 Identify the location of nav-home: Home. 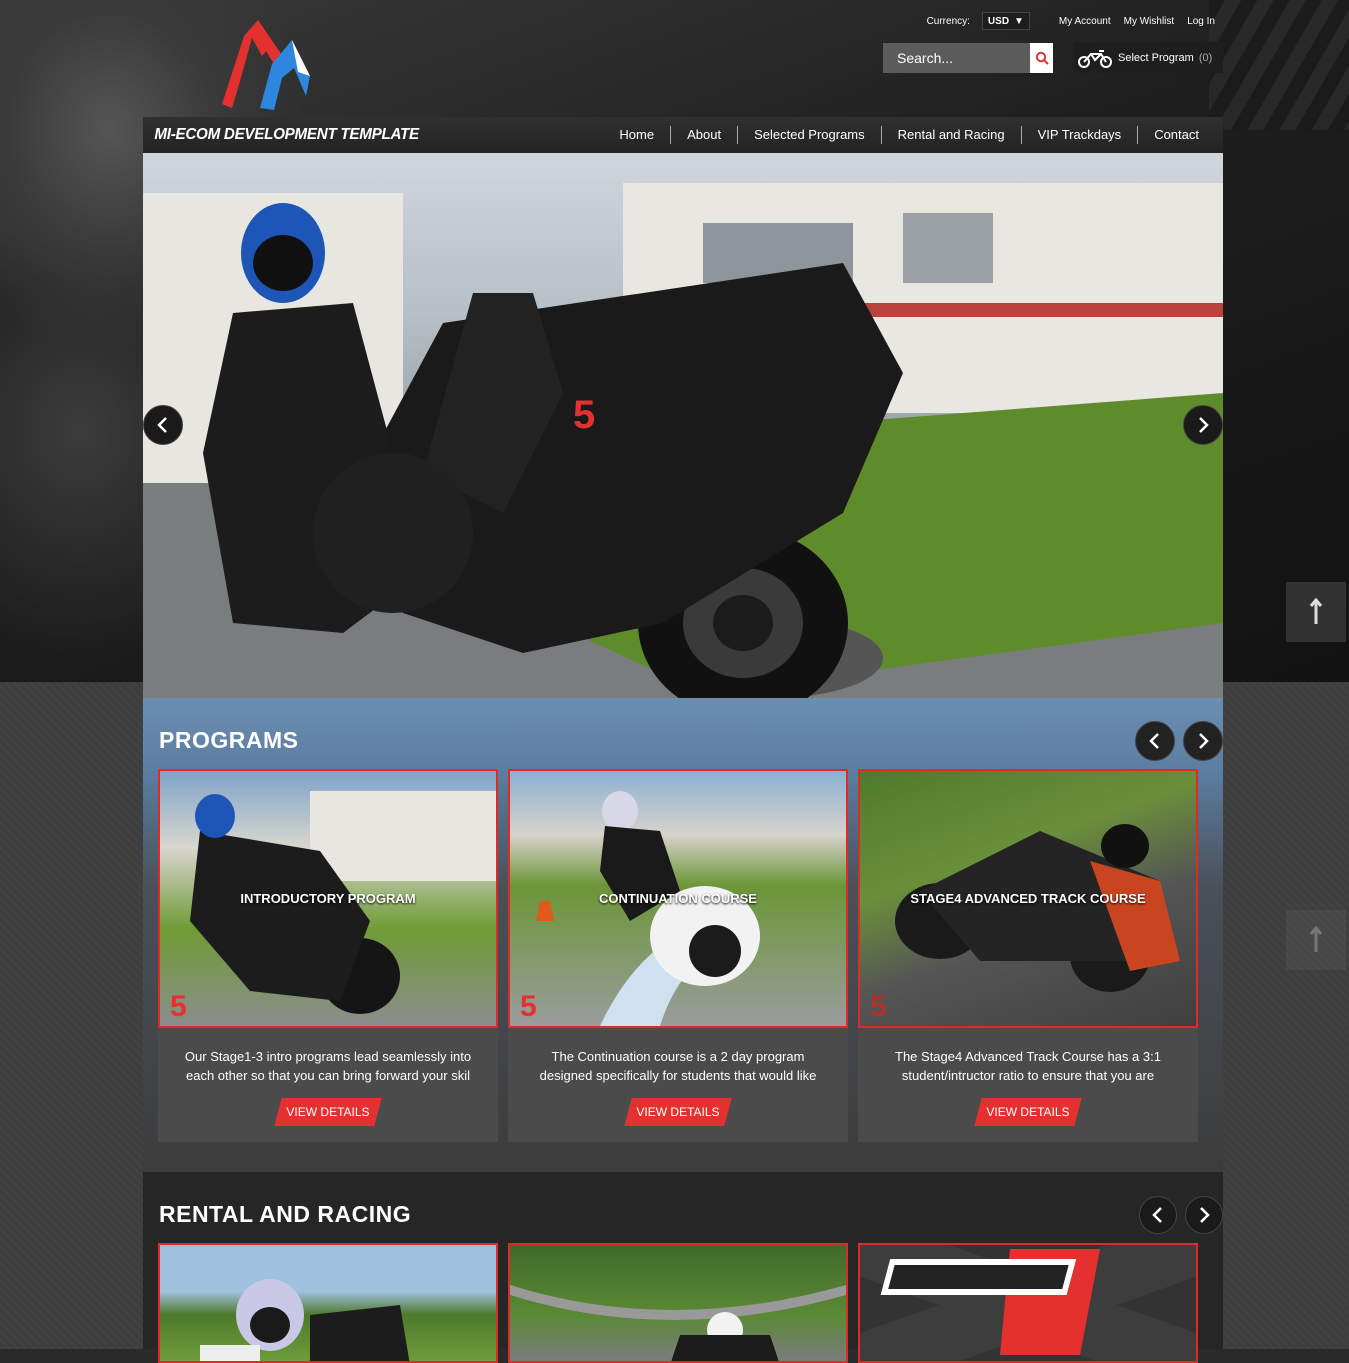
(636, 135).